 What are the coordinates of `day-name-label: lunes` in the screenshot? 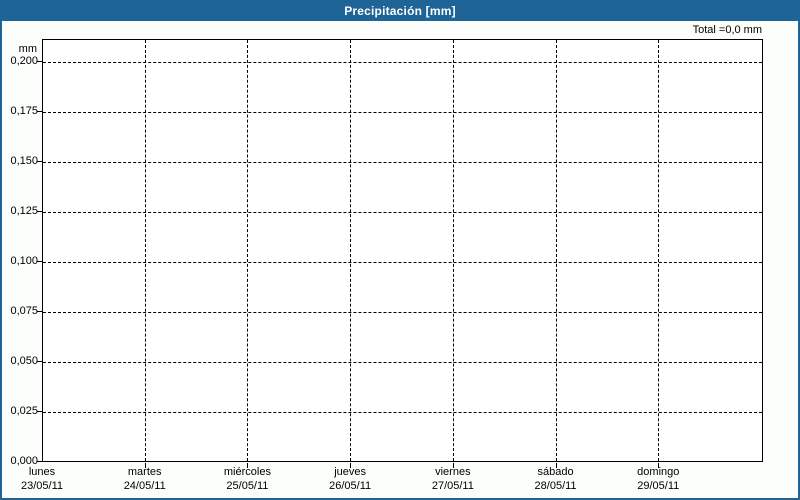 It's located at (42, 472).